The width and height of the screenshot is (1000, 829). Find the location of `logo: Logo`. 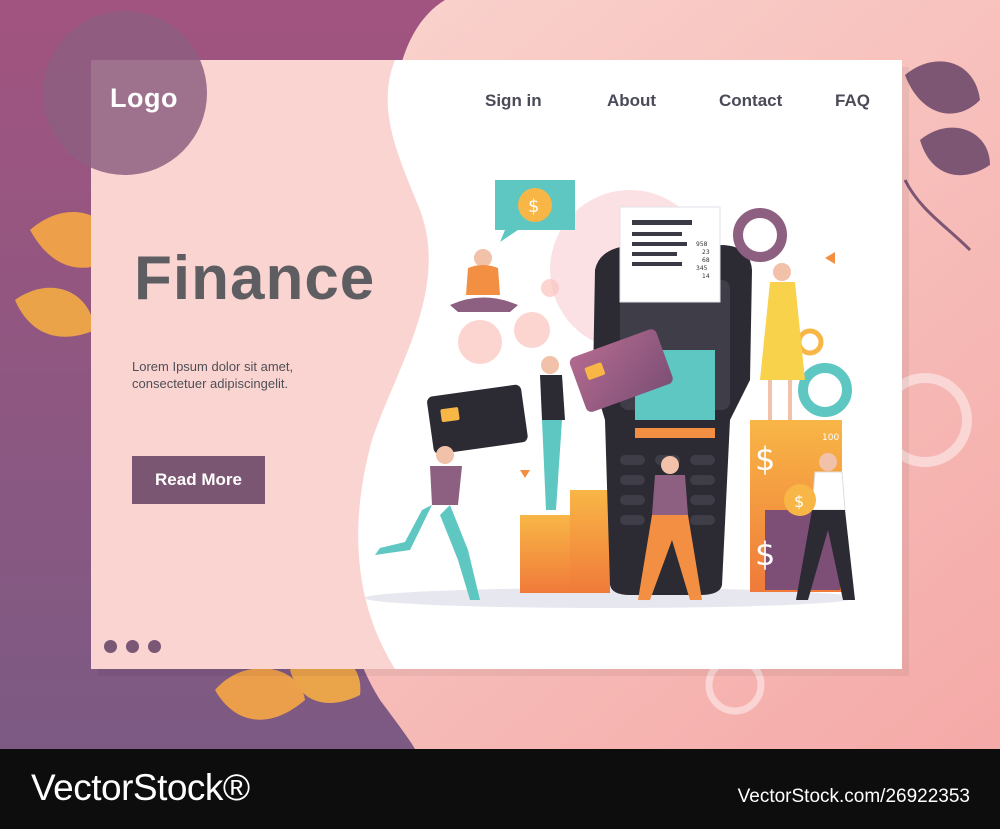

logo: Logo is located at coordinates (144, 98).